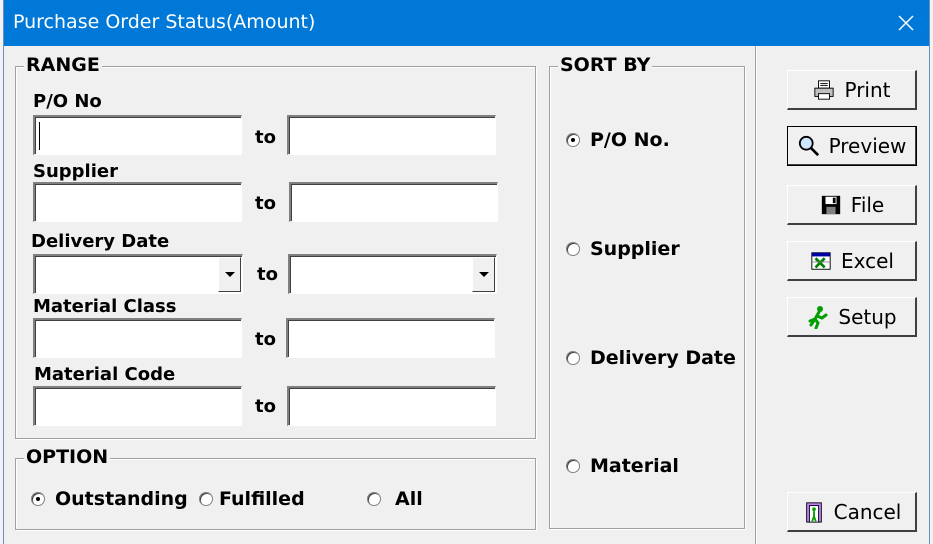 Image resolution: width=933 pixels, height=544 pixels. Describe the element at coordinates (867, 204) in the screenshot. I see `file-label: File` at that location.